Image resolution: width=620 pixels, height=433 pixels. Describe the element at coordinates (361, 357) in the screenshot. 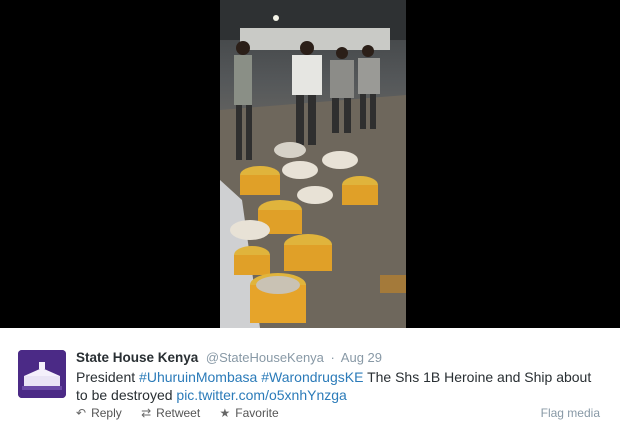

I see `tweet-timestamp: Aug 29` at that location.